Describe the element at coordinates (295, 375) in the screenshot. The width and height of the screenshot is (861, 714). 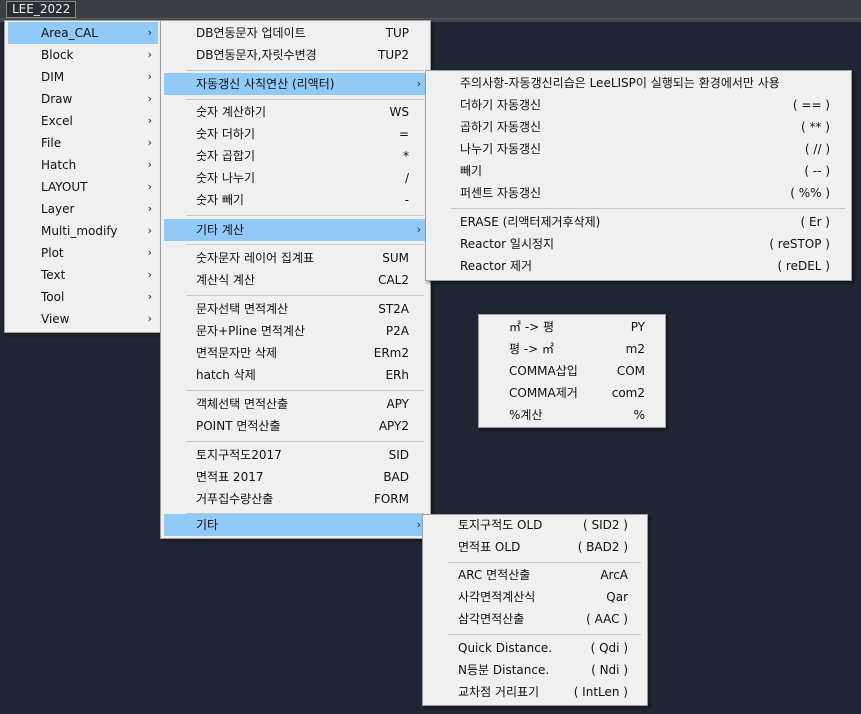
I see `menu-item-area_cal_menu-14: hatch 삭제 ERh` at that location.